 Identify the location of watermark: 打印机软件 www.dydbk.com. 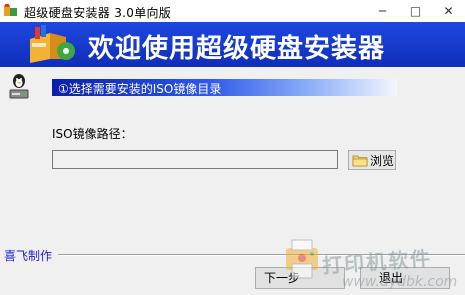
(367, 263).